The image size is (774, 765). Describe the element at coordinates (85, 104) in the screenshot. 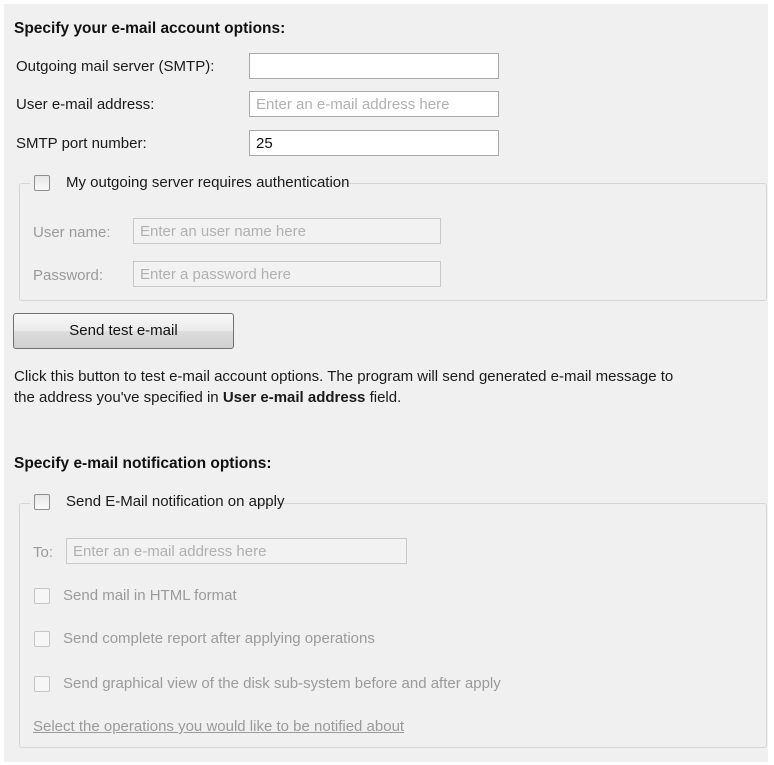

I see `user-email-label: User e-mail address:` at that location.